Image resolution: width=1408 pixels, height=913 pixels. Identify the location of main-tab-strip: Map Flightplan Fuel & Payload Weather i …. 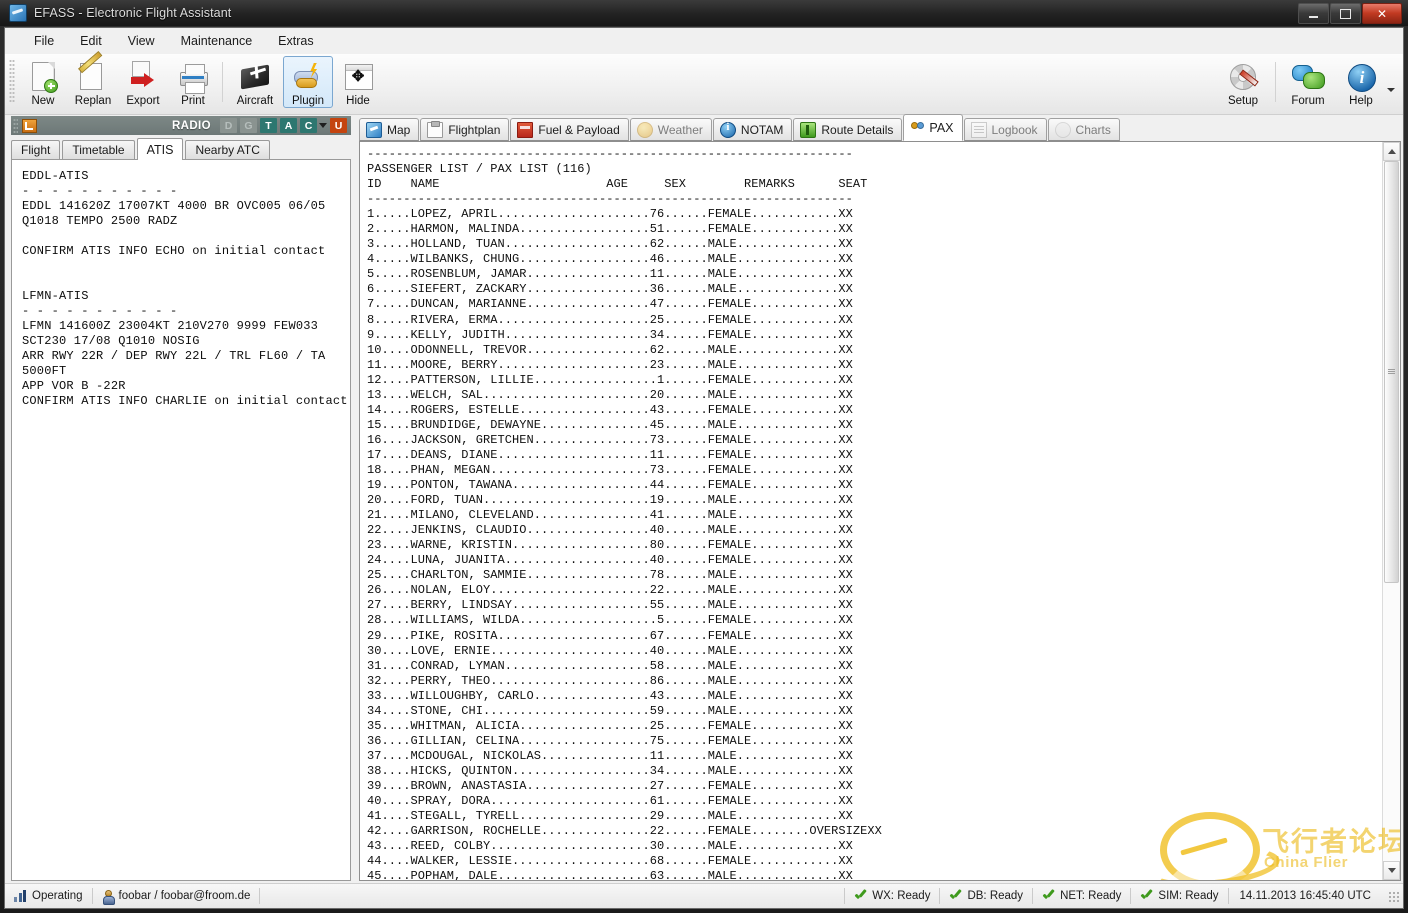
(880, 127).